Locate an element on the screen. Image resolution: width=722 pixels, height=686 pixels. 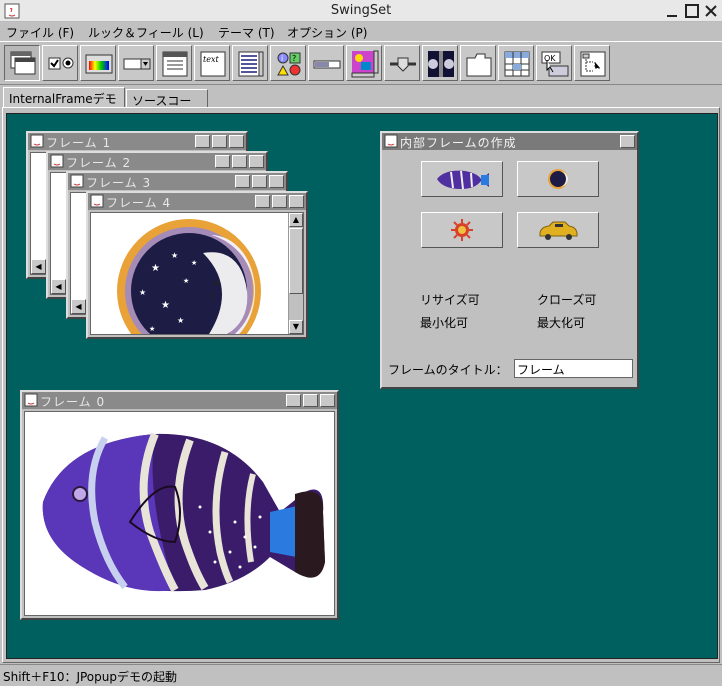
internal-frame-0: フレーム 0 is located at coordinates (179, 505).